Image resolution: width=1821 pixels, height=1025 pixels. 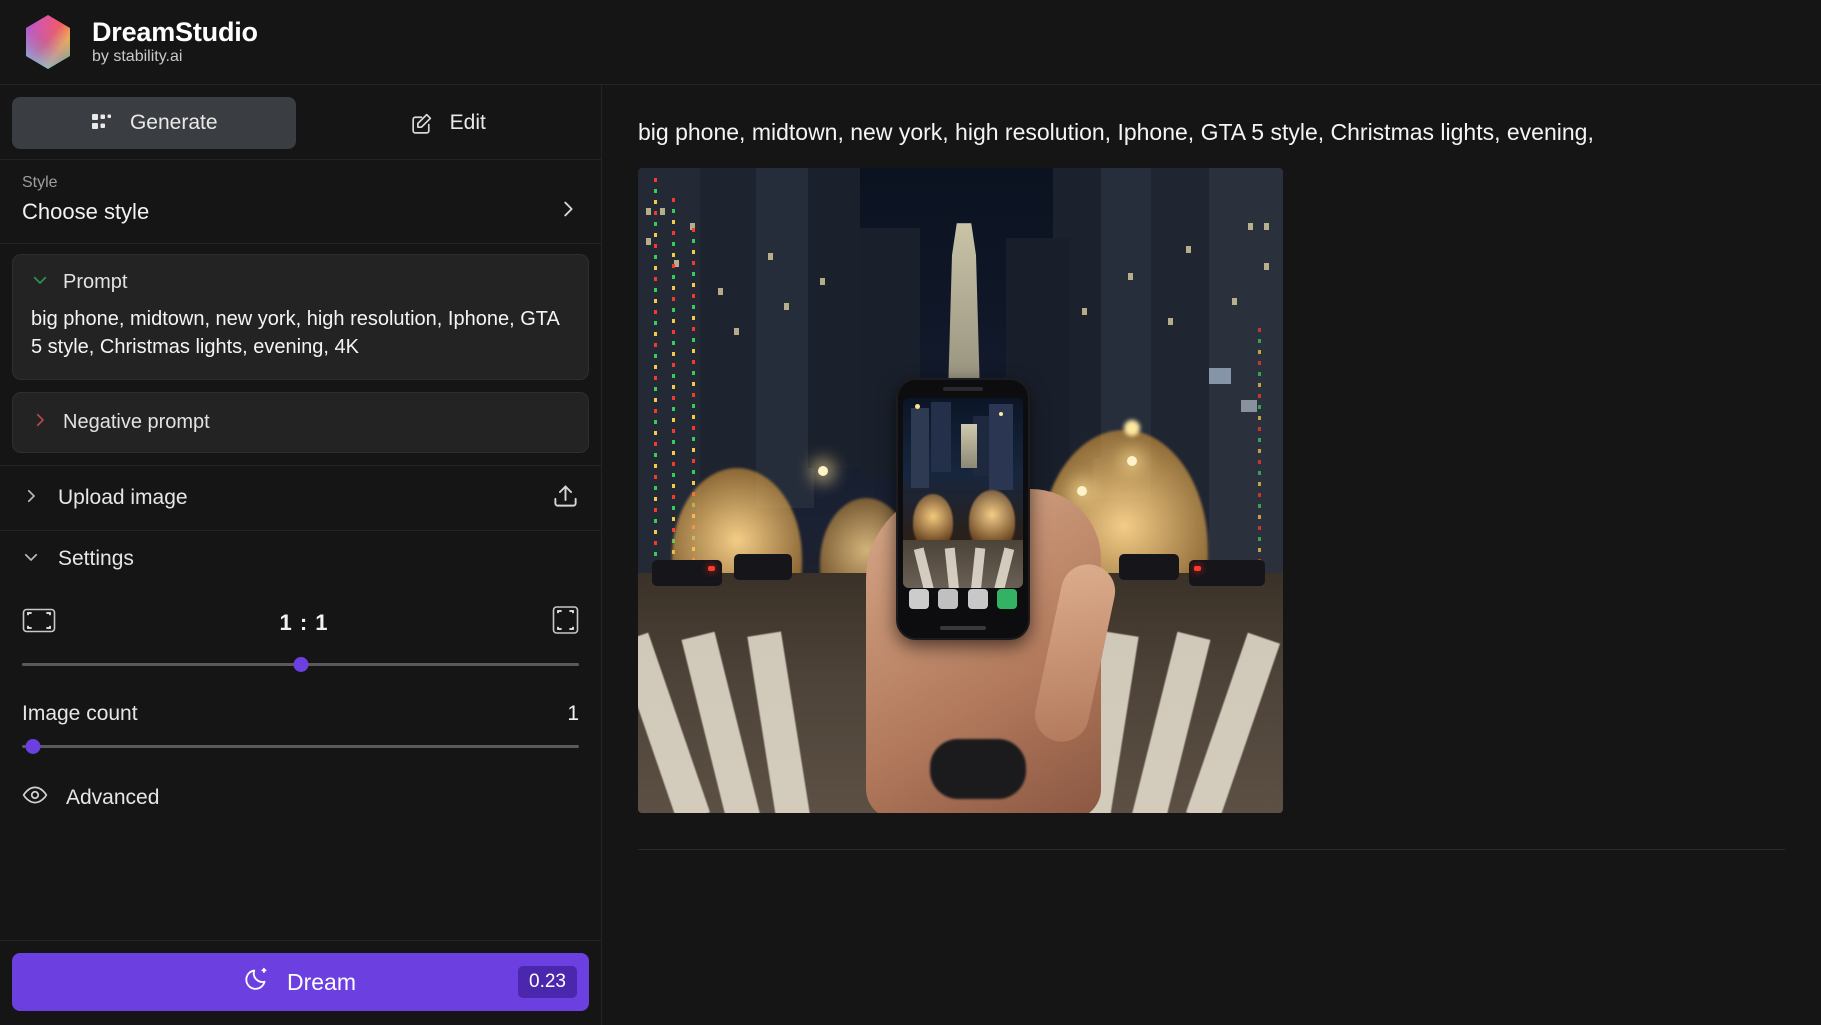 I want to click on style-value: Choose style, so click(x=86, y=211).